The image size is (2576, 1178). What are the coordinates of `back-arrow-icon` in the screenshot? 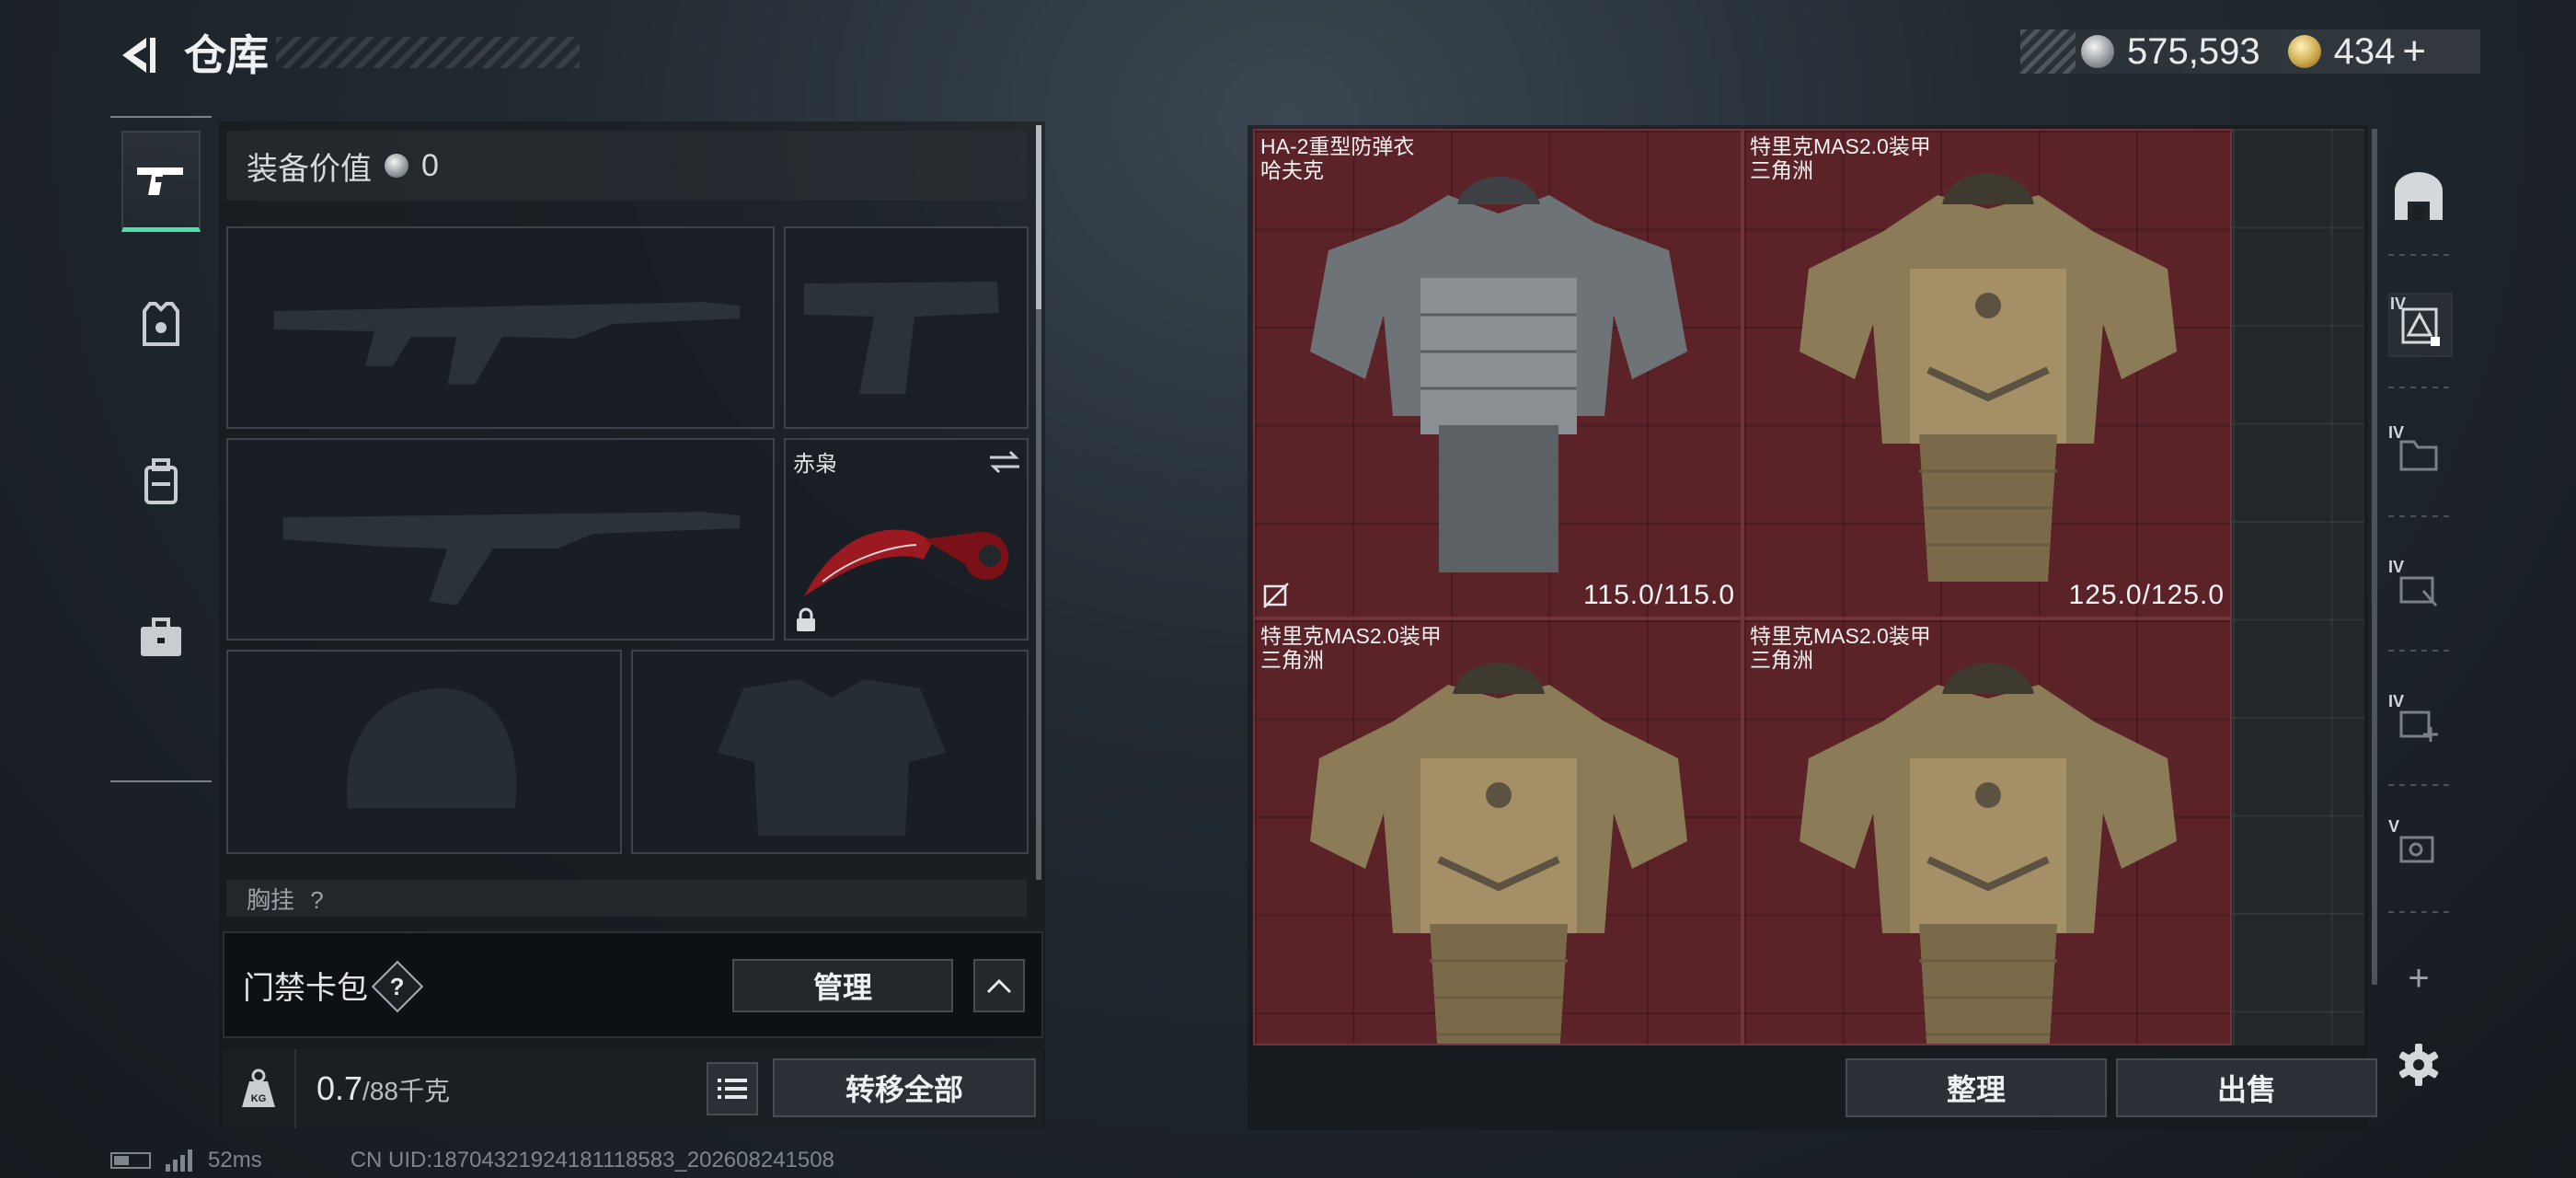 It's located at (138, 55).